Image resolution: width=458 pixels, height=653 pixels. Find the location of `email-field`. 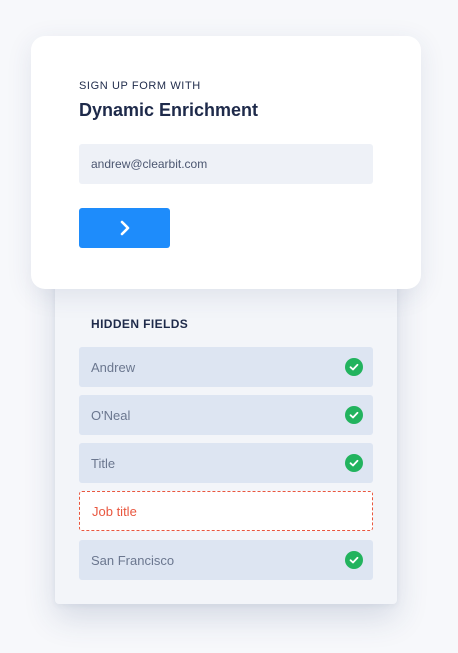

email-field is located at coordinates (226, 164).